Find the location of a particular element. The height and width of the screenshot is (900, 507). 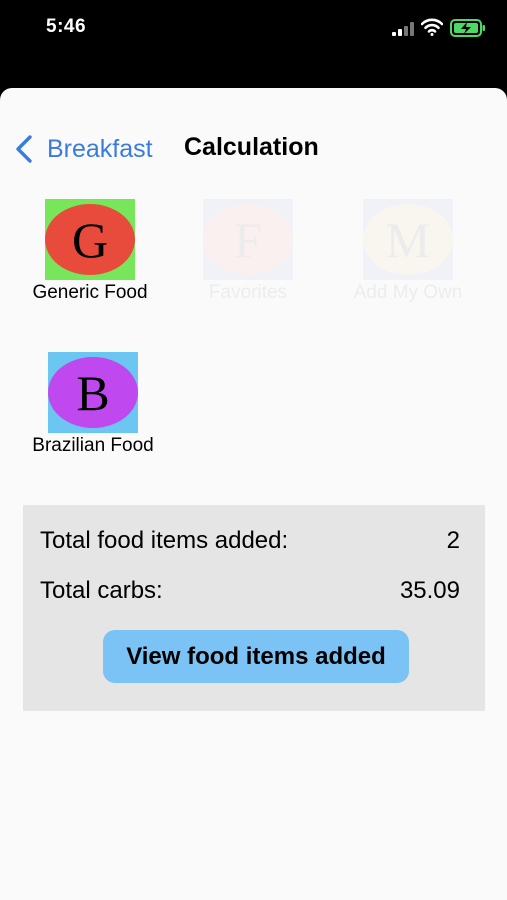

back-button-label: Breakfast is located at coordinates (100, 148).